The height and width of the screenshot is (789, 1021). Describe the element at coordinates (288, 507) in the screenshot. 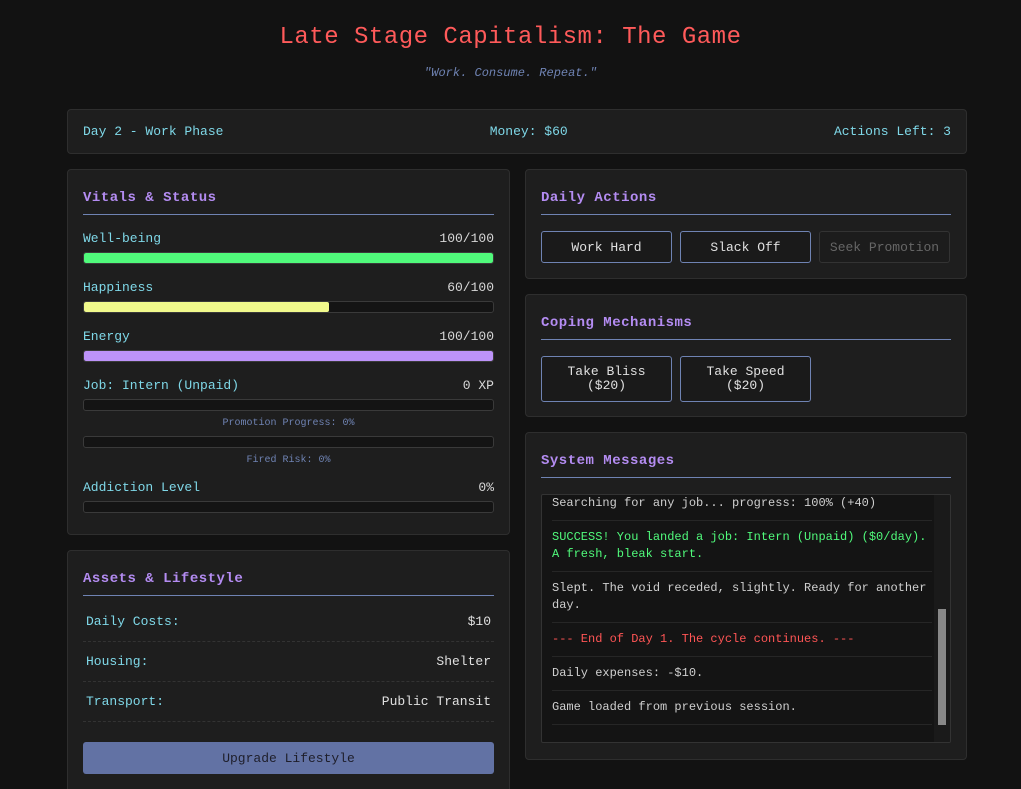

I see `addiction-bar` at that location.